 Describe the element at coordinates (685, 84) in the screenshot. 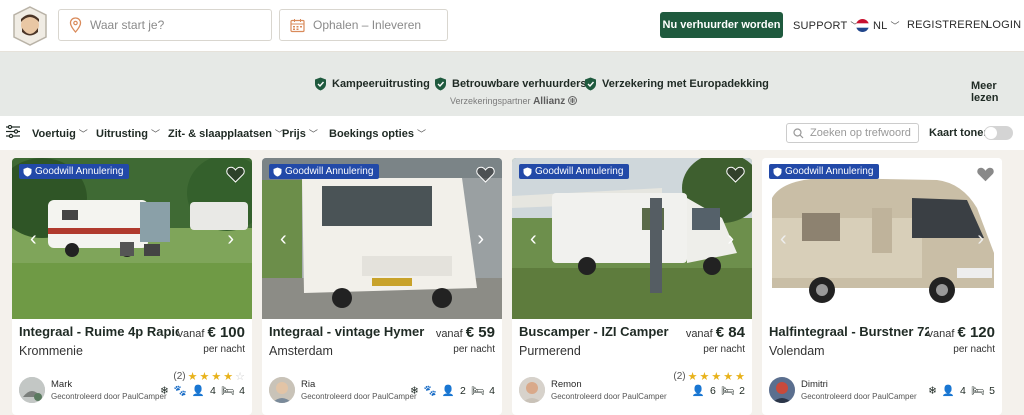

I see `usp-label: Verzekering met Europadekking` at that location.